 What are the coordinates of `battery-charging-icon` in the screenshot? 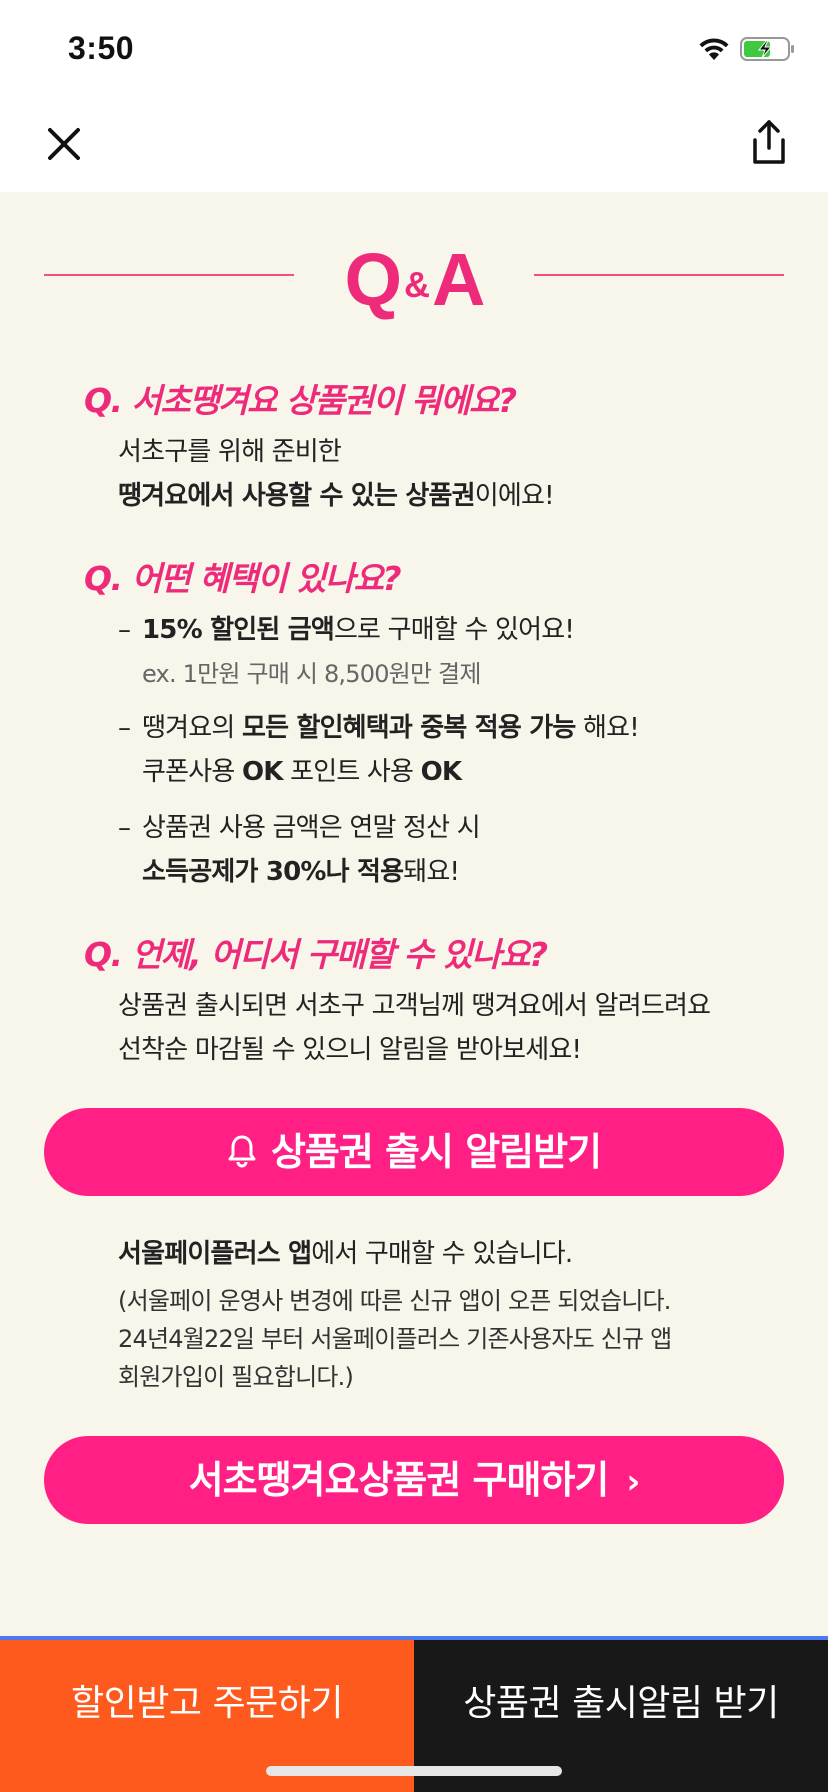 It's located at (768, 51).